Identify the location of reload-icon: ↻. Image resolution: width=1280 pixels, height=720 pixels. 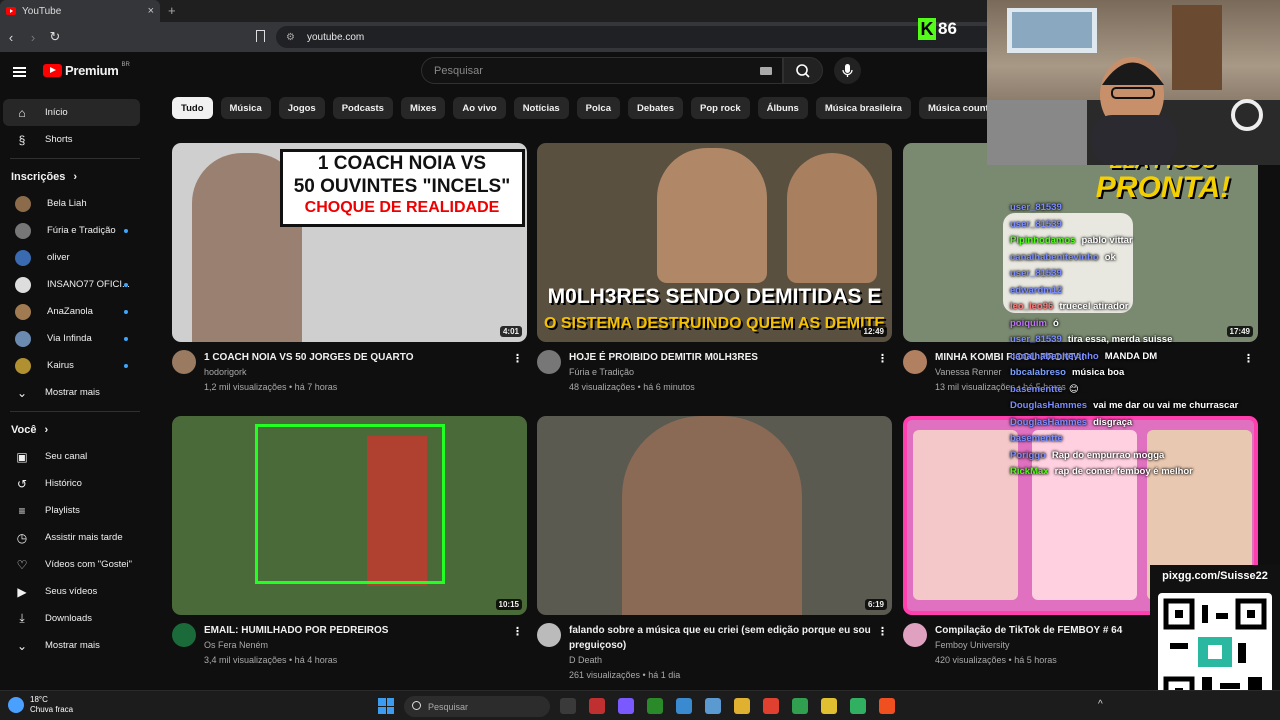
(55, 37).